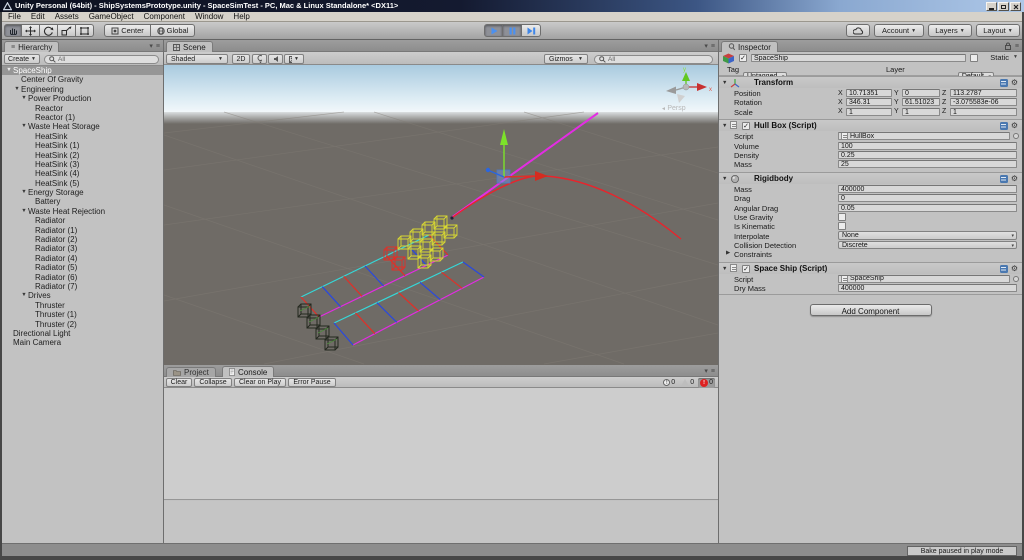 The image size is (1024, 560). I want to click on scene-search-input: All, so click(653, 59).